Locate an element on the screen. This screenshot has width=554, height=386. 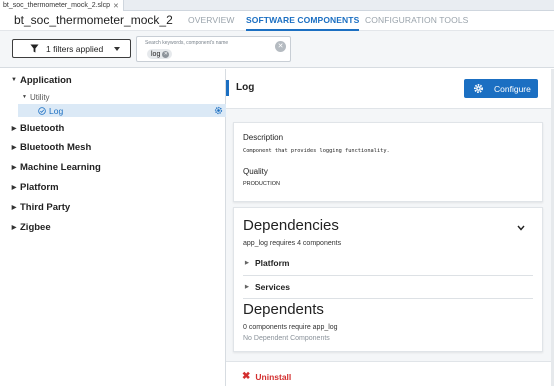
description-label: Description is located at coordinates (263, 137).